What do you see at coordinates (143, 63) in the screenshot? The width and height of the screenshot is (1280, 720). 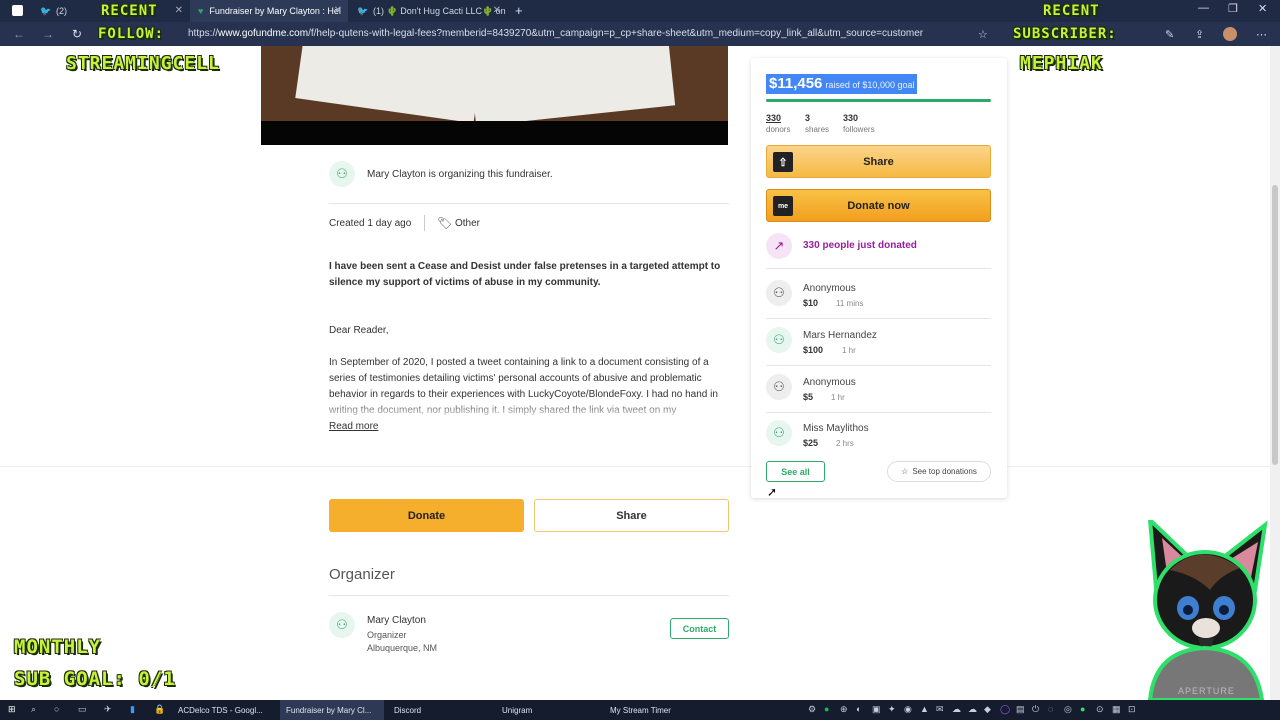 I see `recent-follow-name: STREAMINGCELL` at bounding box center [143, 63].